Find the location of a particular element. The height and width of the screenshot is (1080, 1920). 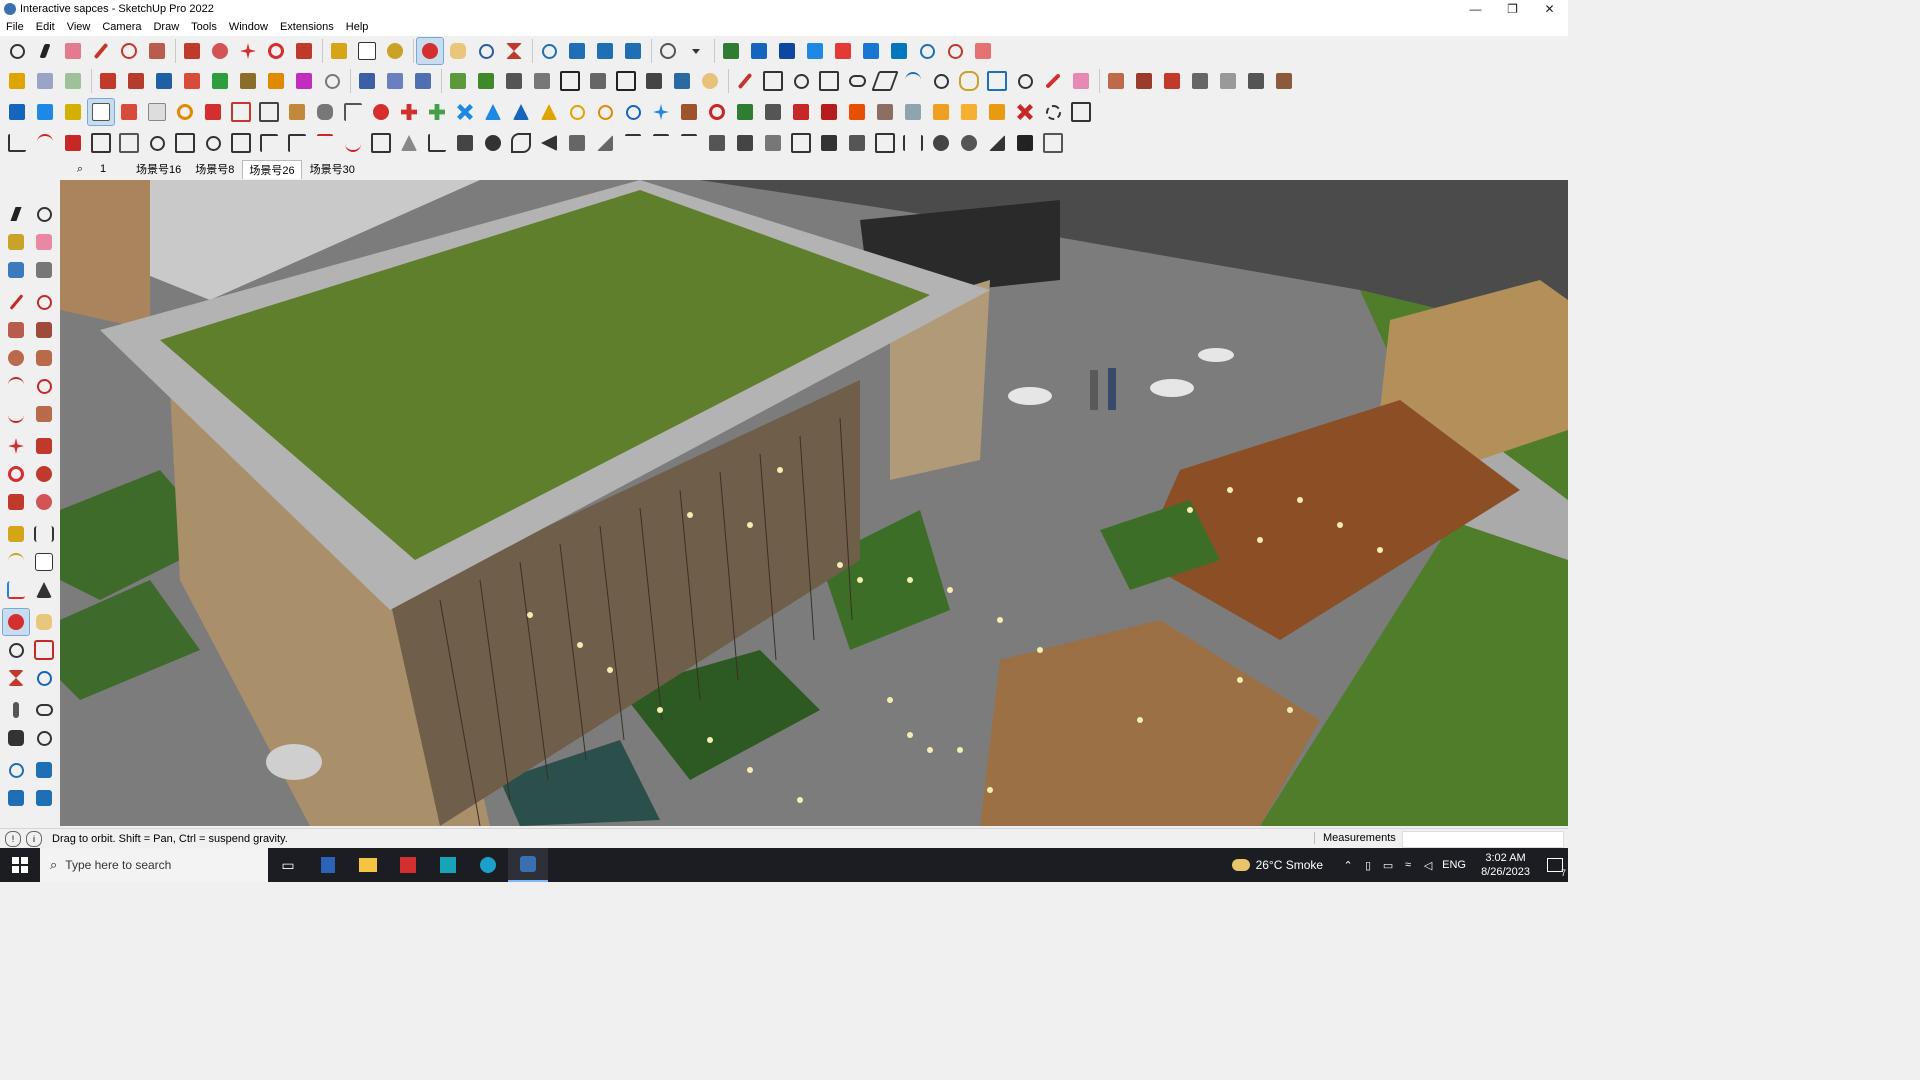

make-component-button is located at coordinates (44, 214).